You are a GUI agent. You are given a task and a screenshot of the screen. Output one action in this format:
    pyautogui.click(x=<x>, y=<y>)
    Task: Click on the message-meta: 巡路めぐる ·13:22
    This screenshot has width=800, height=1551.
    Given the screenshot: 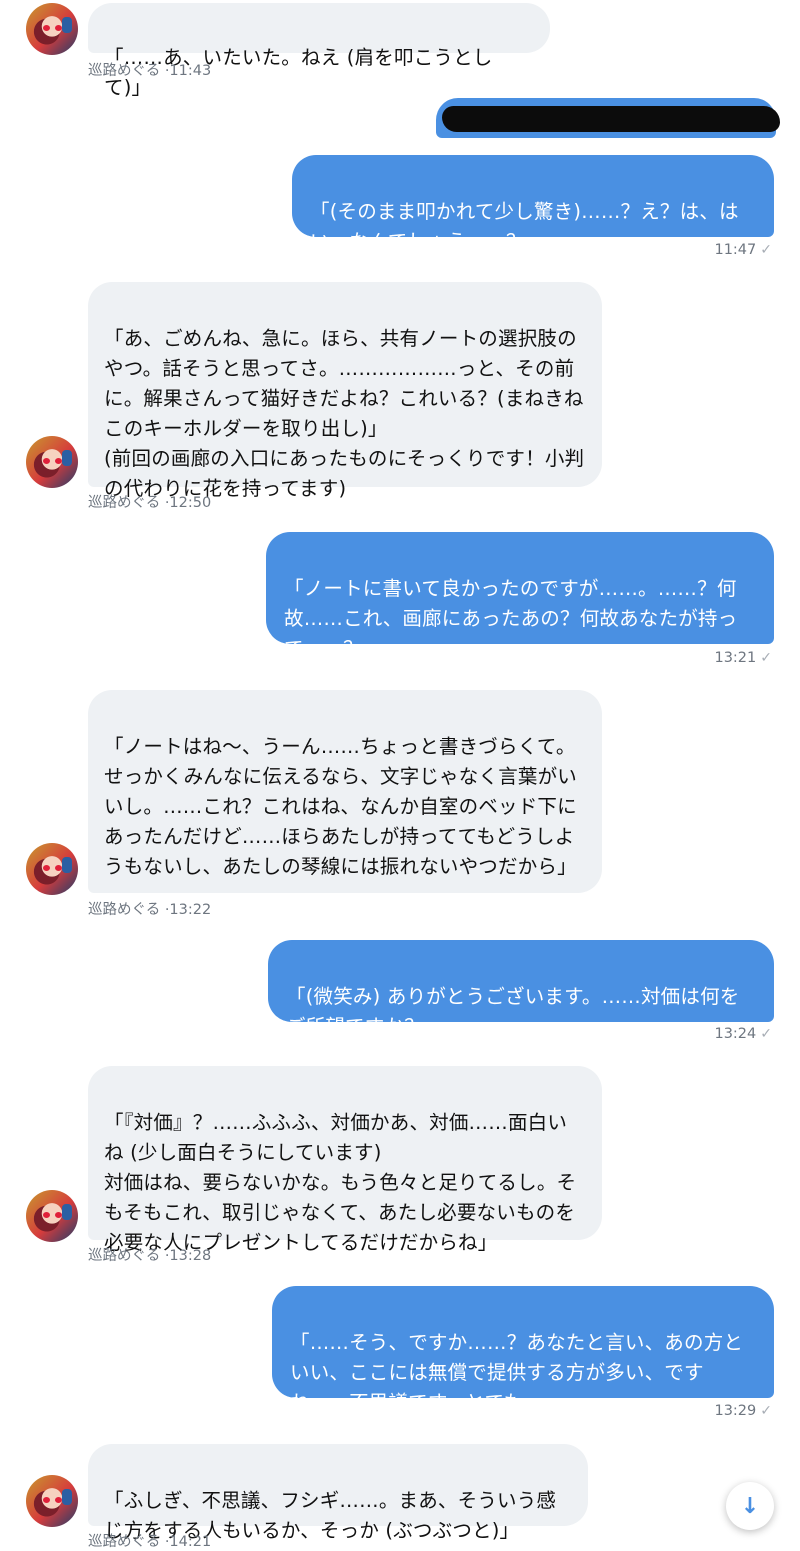 What is the action you would take?
    pyautogui.click(x=149, y=908)
    